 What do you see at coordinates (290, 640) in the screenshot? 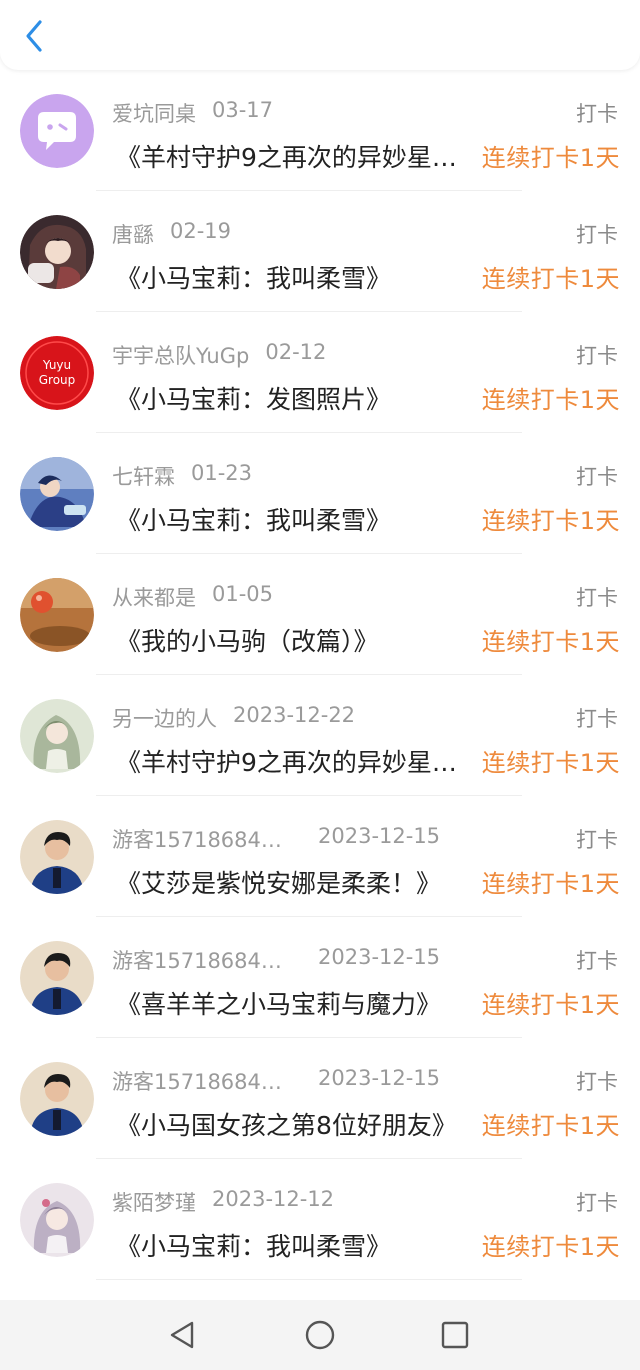
I see `book-title: 《我的小马驹（改篇）》` at bounding box center [290, 640].